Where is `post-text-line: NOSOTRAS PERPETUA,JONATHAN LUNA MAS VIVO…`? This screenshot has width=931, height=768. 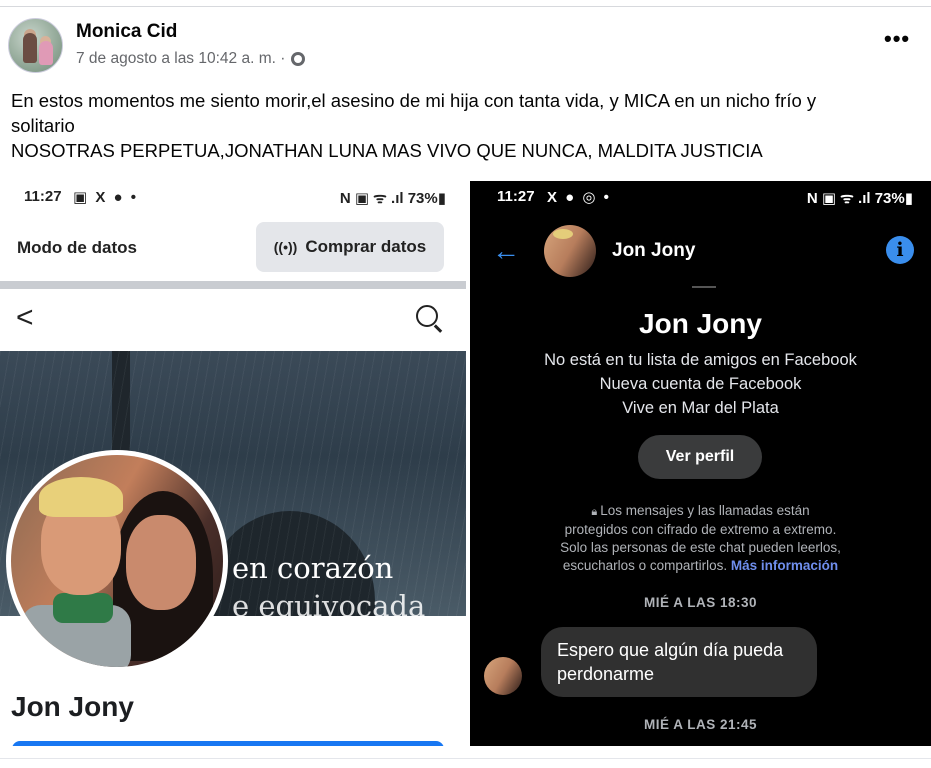
post-text-line: NOSOTRAS PERPETUA,JONATHAN LUNA MAS VIVO… is located at coordinates (387, 150).